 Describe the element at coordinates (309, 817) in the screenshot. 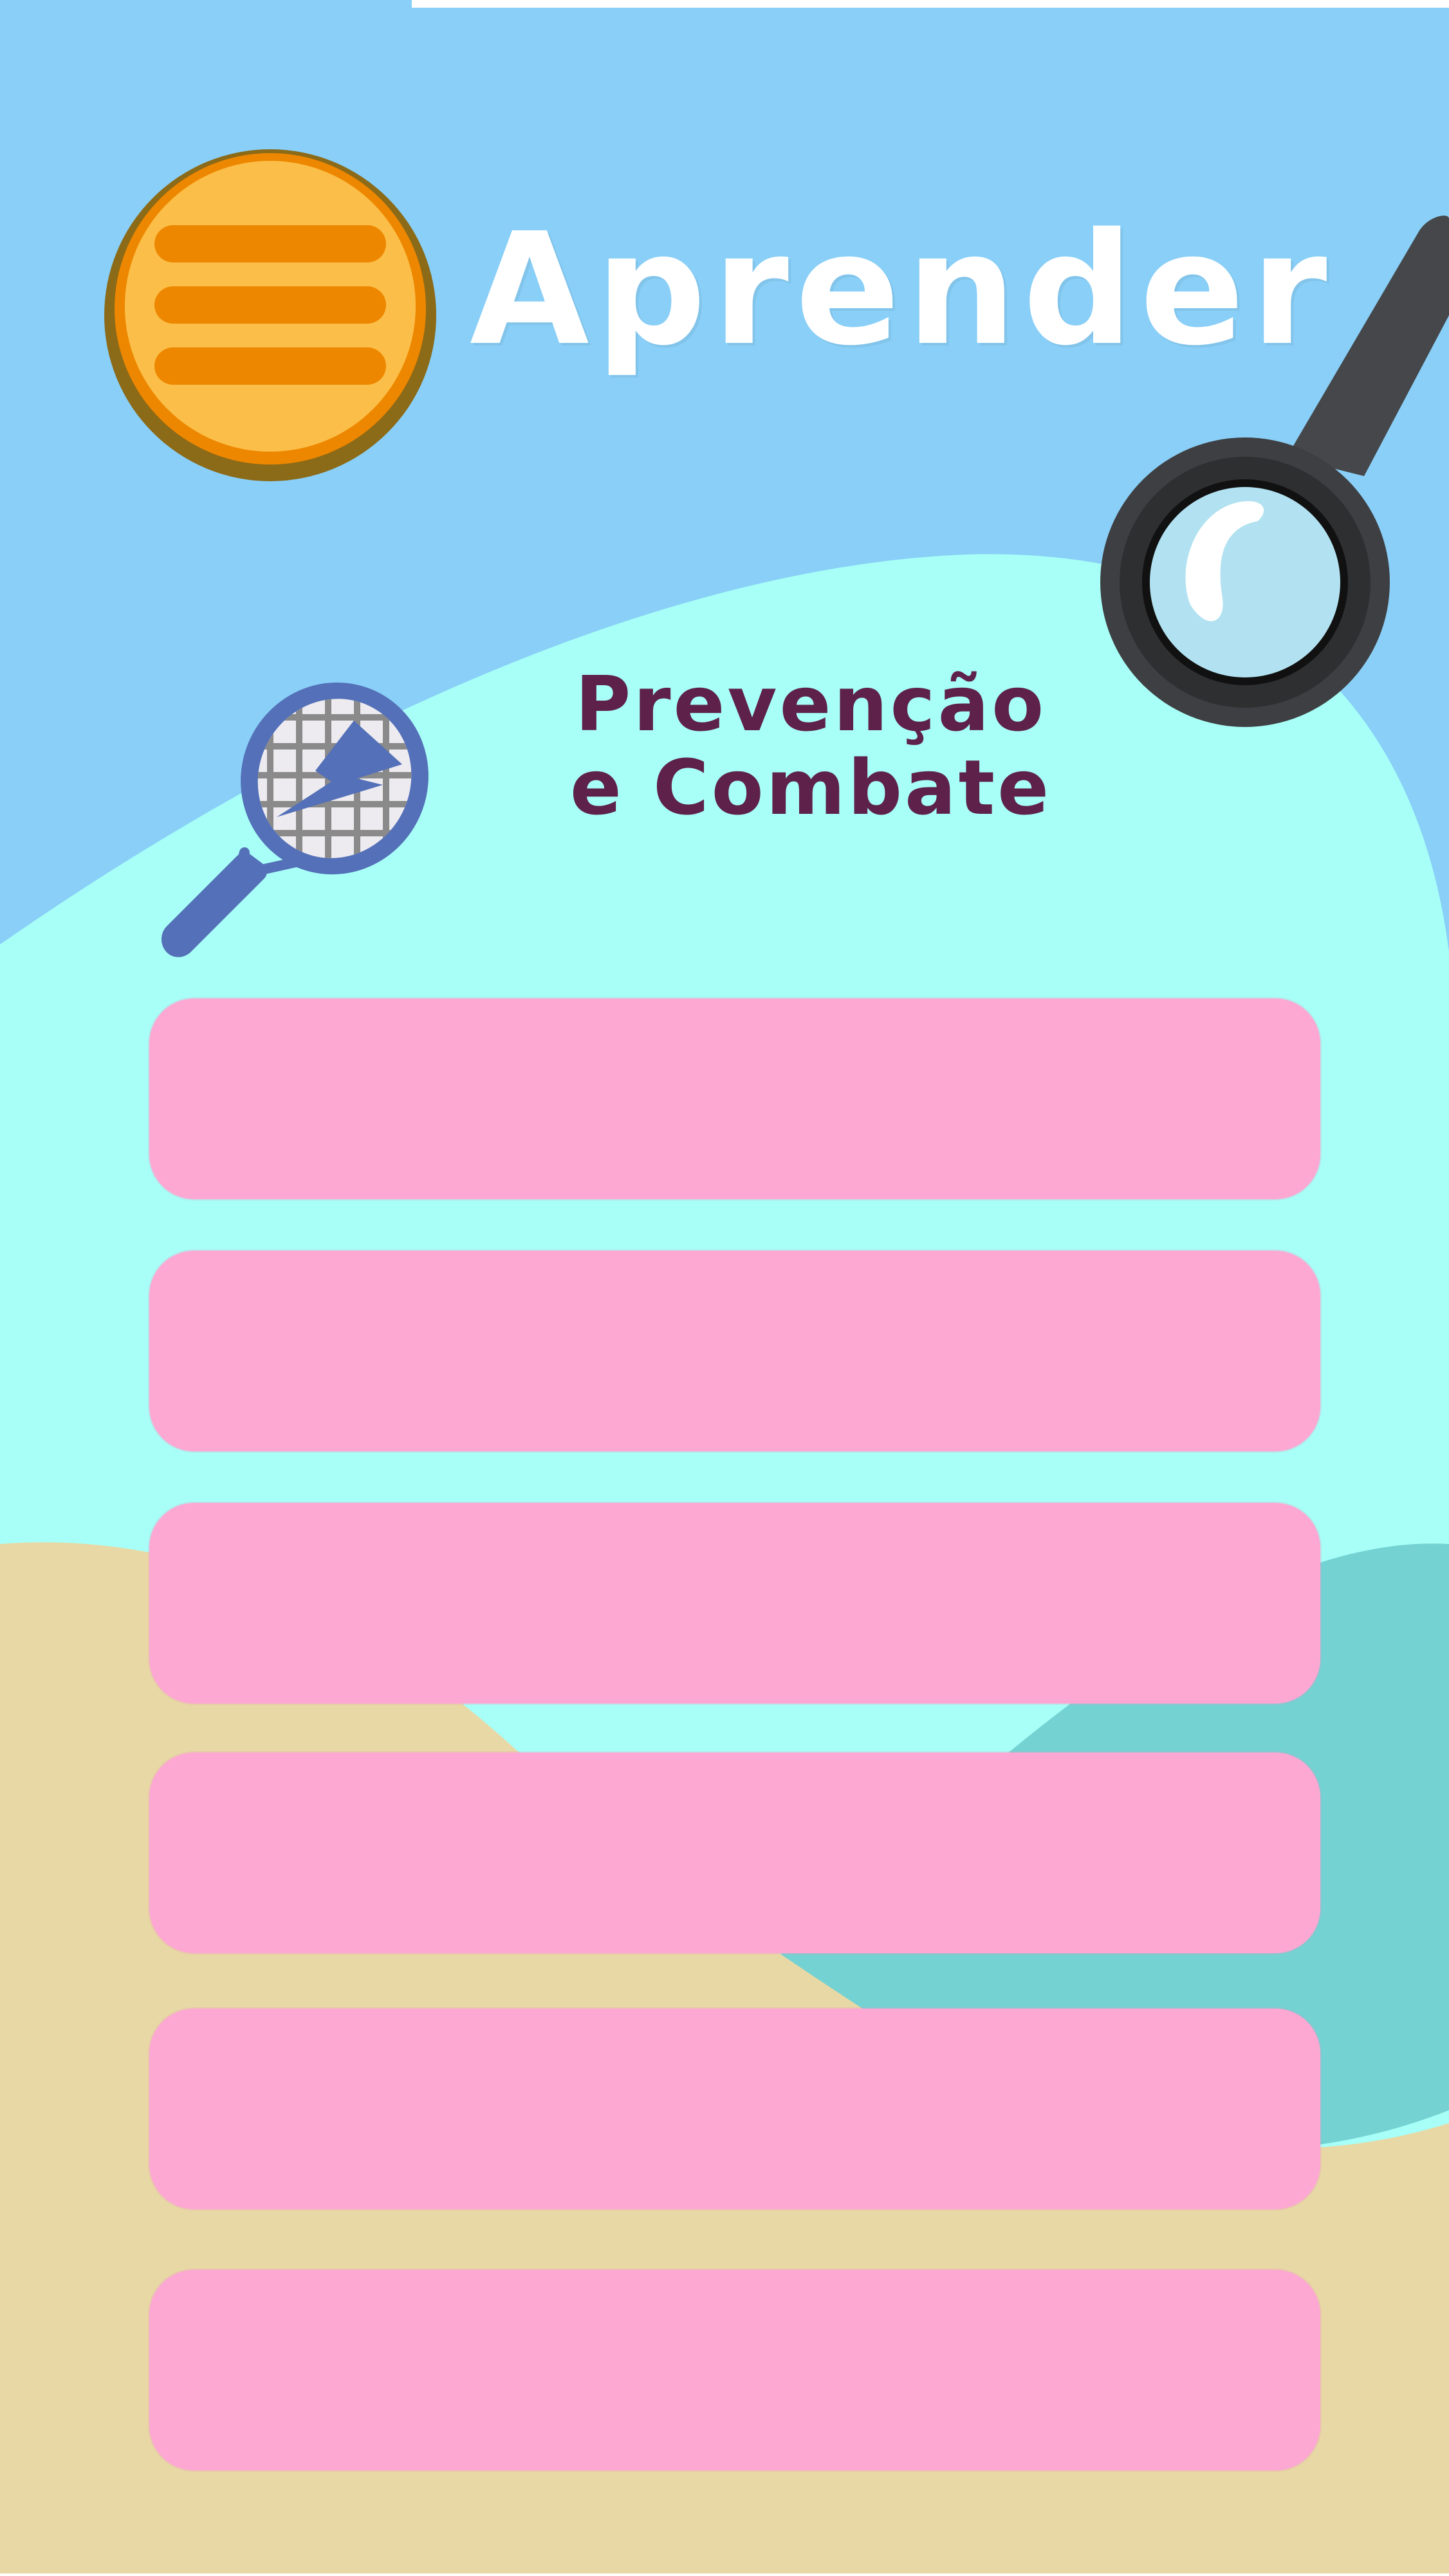

I see `electric-racket-icon` at that location.